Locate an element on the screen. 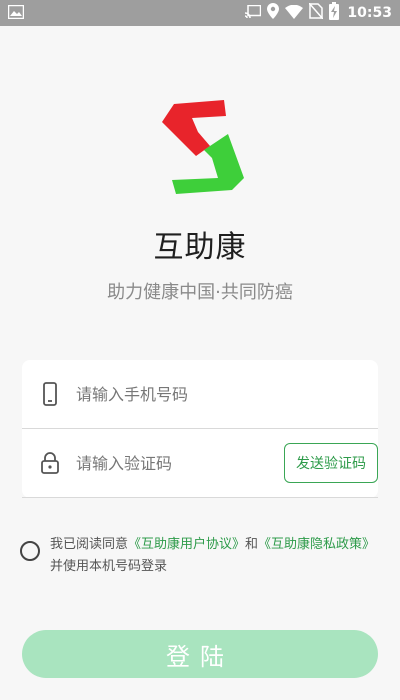 The image size is (400, 700). phone-icon is located at coordinates (50, 394).